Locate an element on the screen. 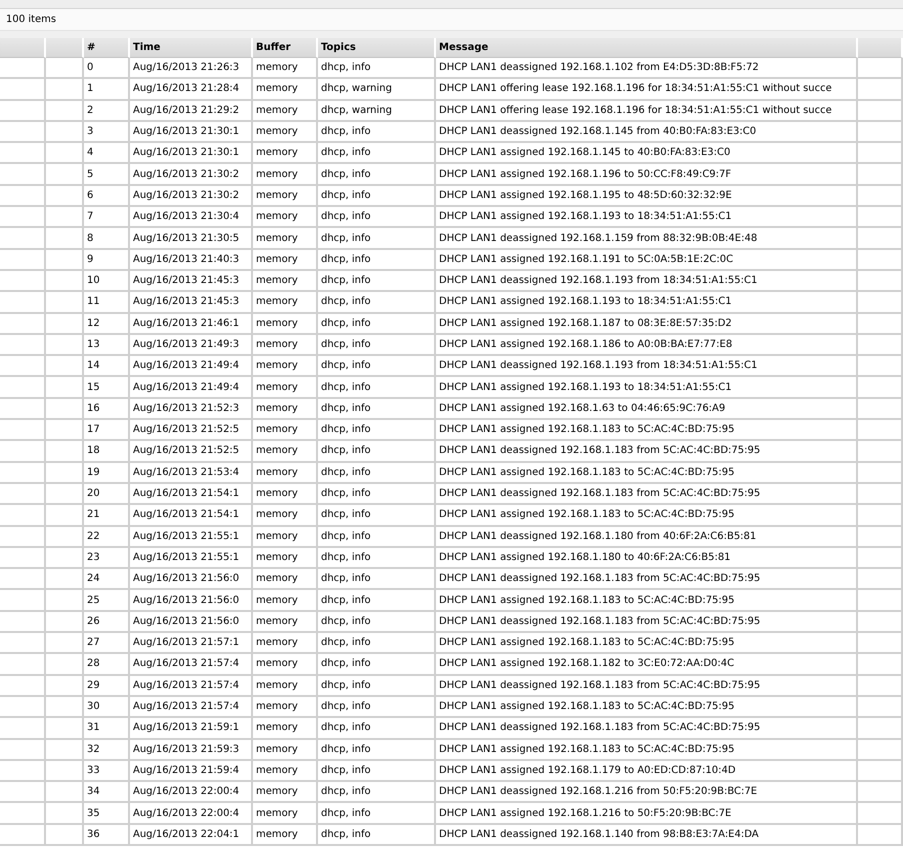 The height and width of the screenshot is (857, 903). table-cell: 11 is located at coordinates (107, 303).